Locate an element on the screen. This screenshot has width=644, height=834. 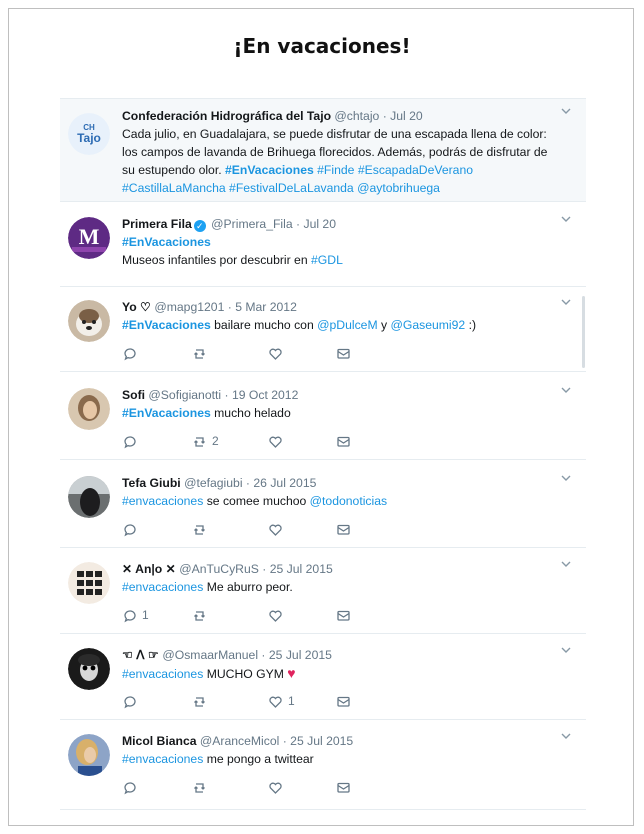
author-handle: @AnTuCyRuS is located at coordinates (219, 569).